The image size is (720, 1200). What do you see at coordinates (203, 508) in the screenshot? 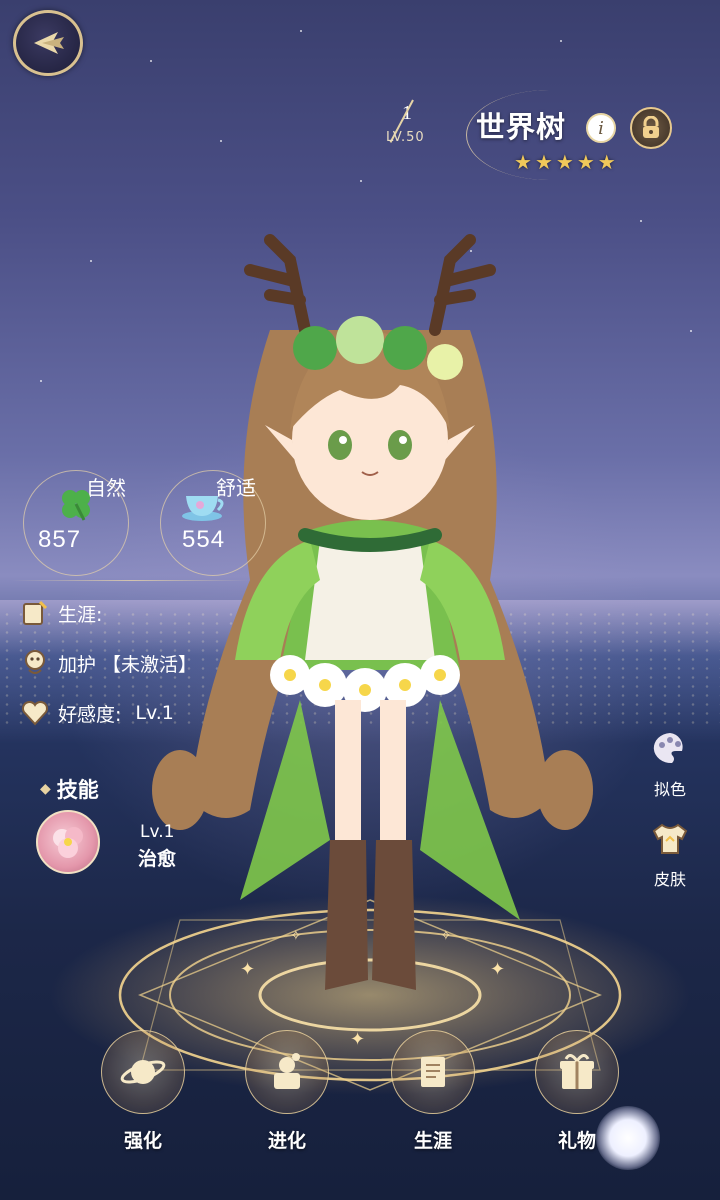
I see `teacup-icon` at bounding box center [203, 508].